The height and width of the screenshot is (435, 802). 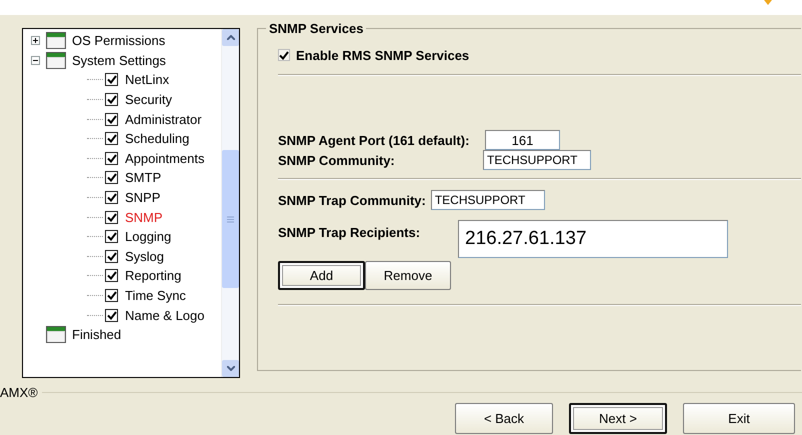 What do you see at coordinates (157, 138) in the screenshot?
I see `tree-item: Scheduling` at bounding box center [157, 138].